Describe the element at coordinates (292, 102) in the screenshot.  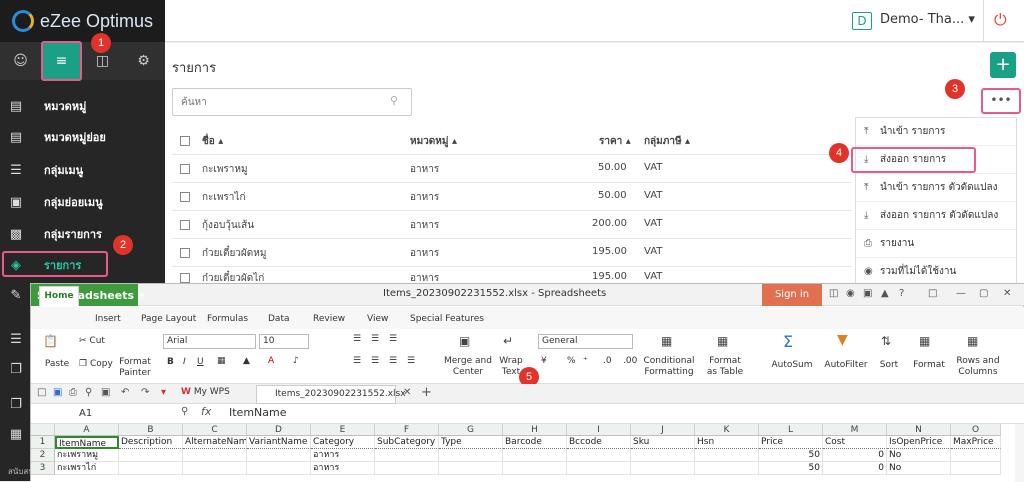
I see `search-input` at that location.